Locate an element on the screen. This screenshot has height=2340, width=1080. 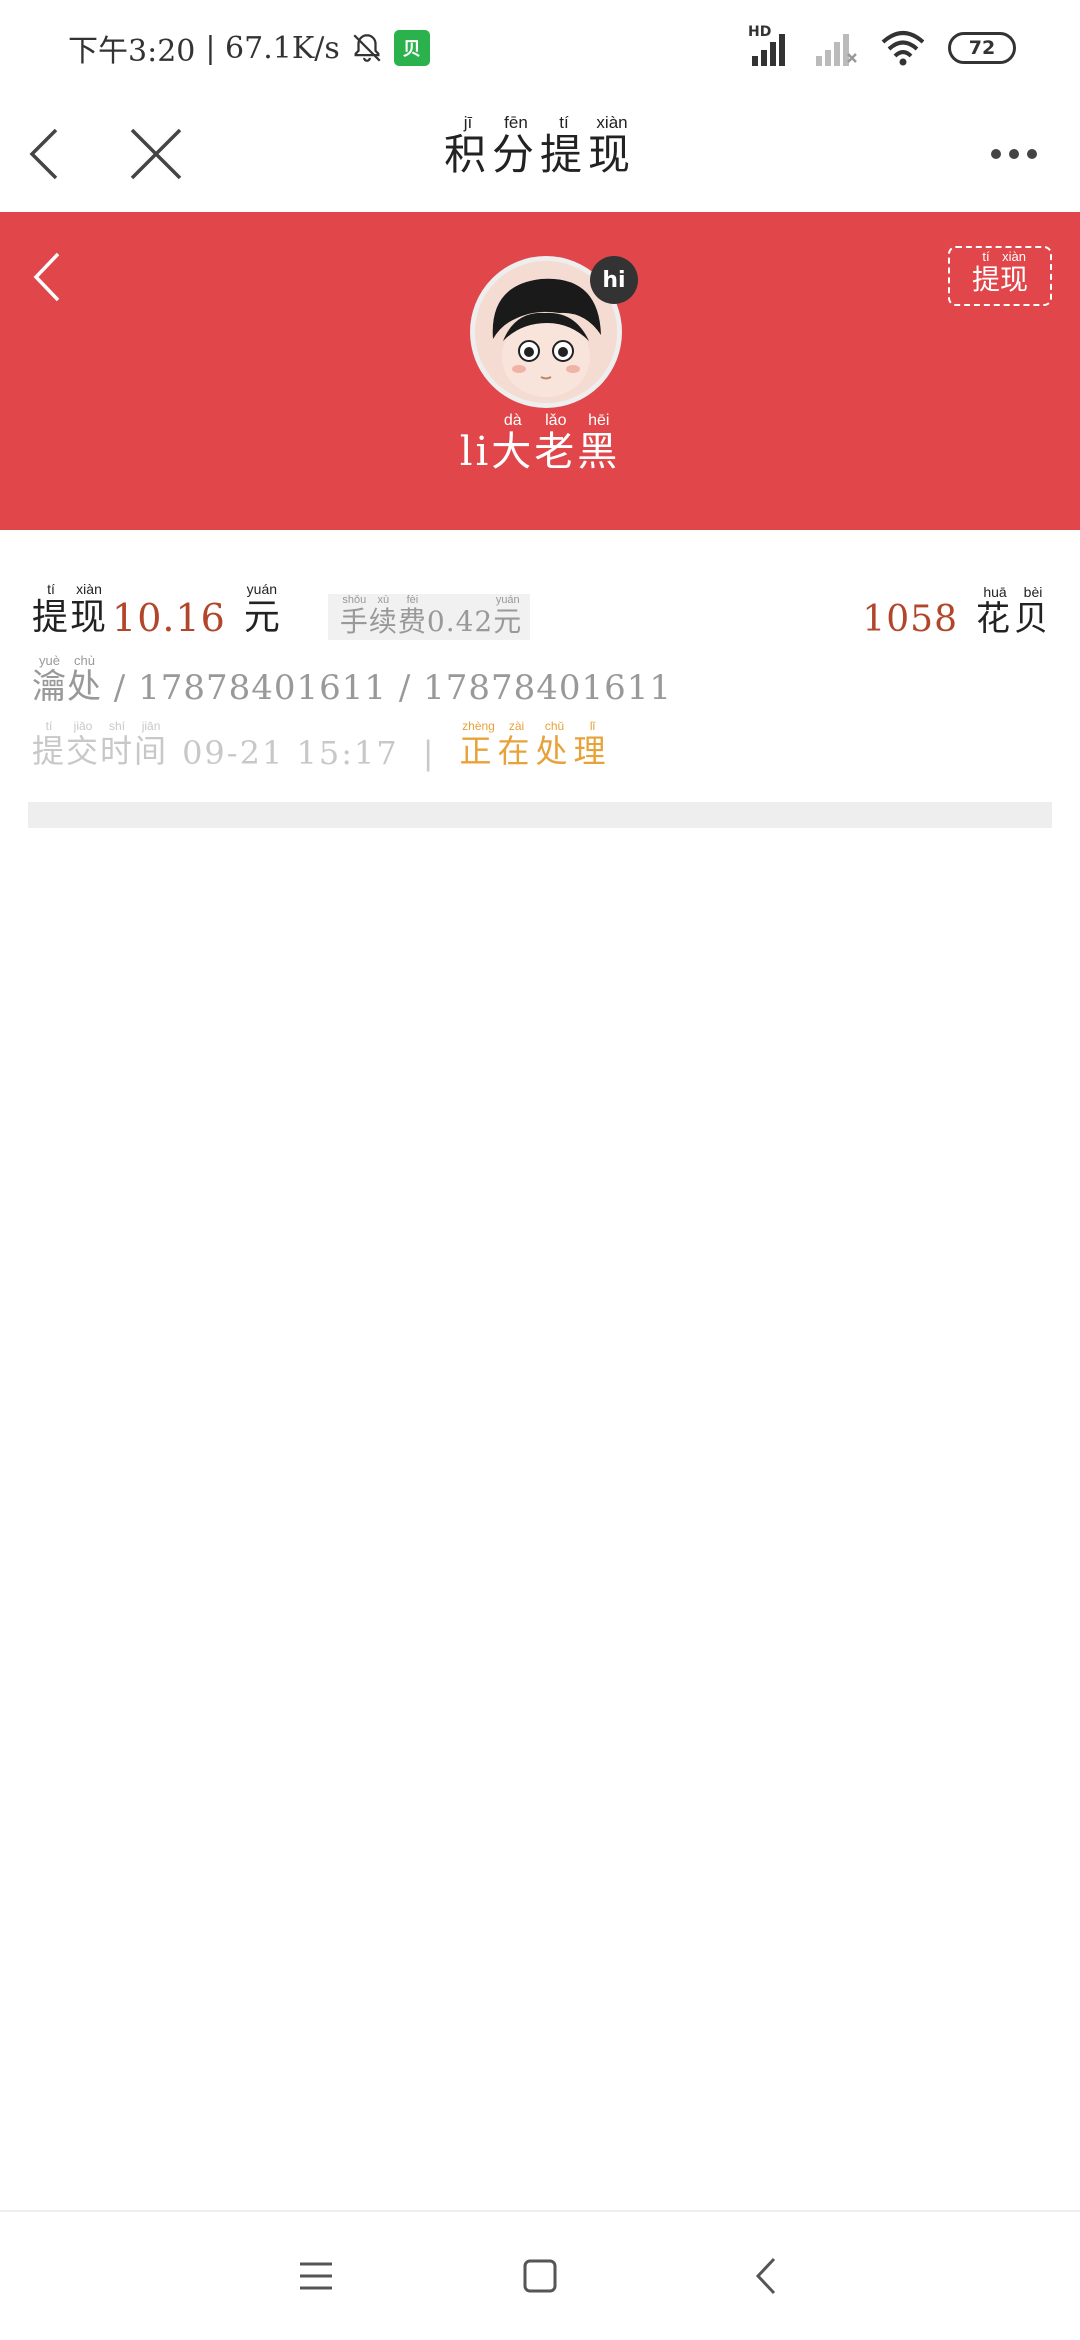
bell-muted-icon is located at coordinates (367, 48).